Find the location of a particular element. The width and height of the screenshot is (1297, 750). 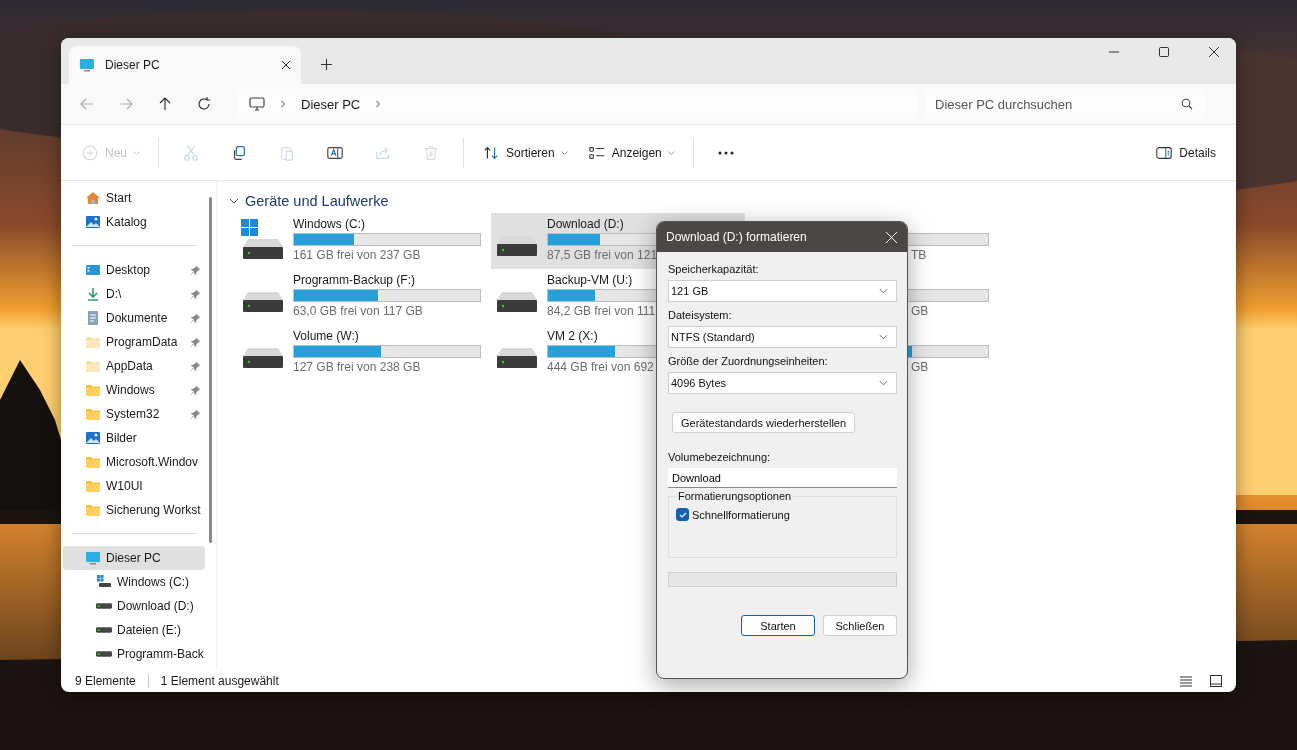

start-button: Starten is located at coordinates (778, 625).